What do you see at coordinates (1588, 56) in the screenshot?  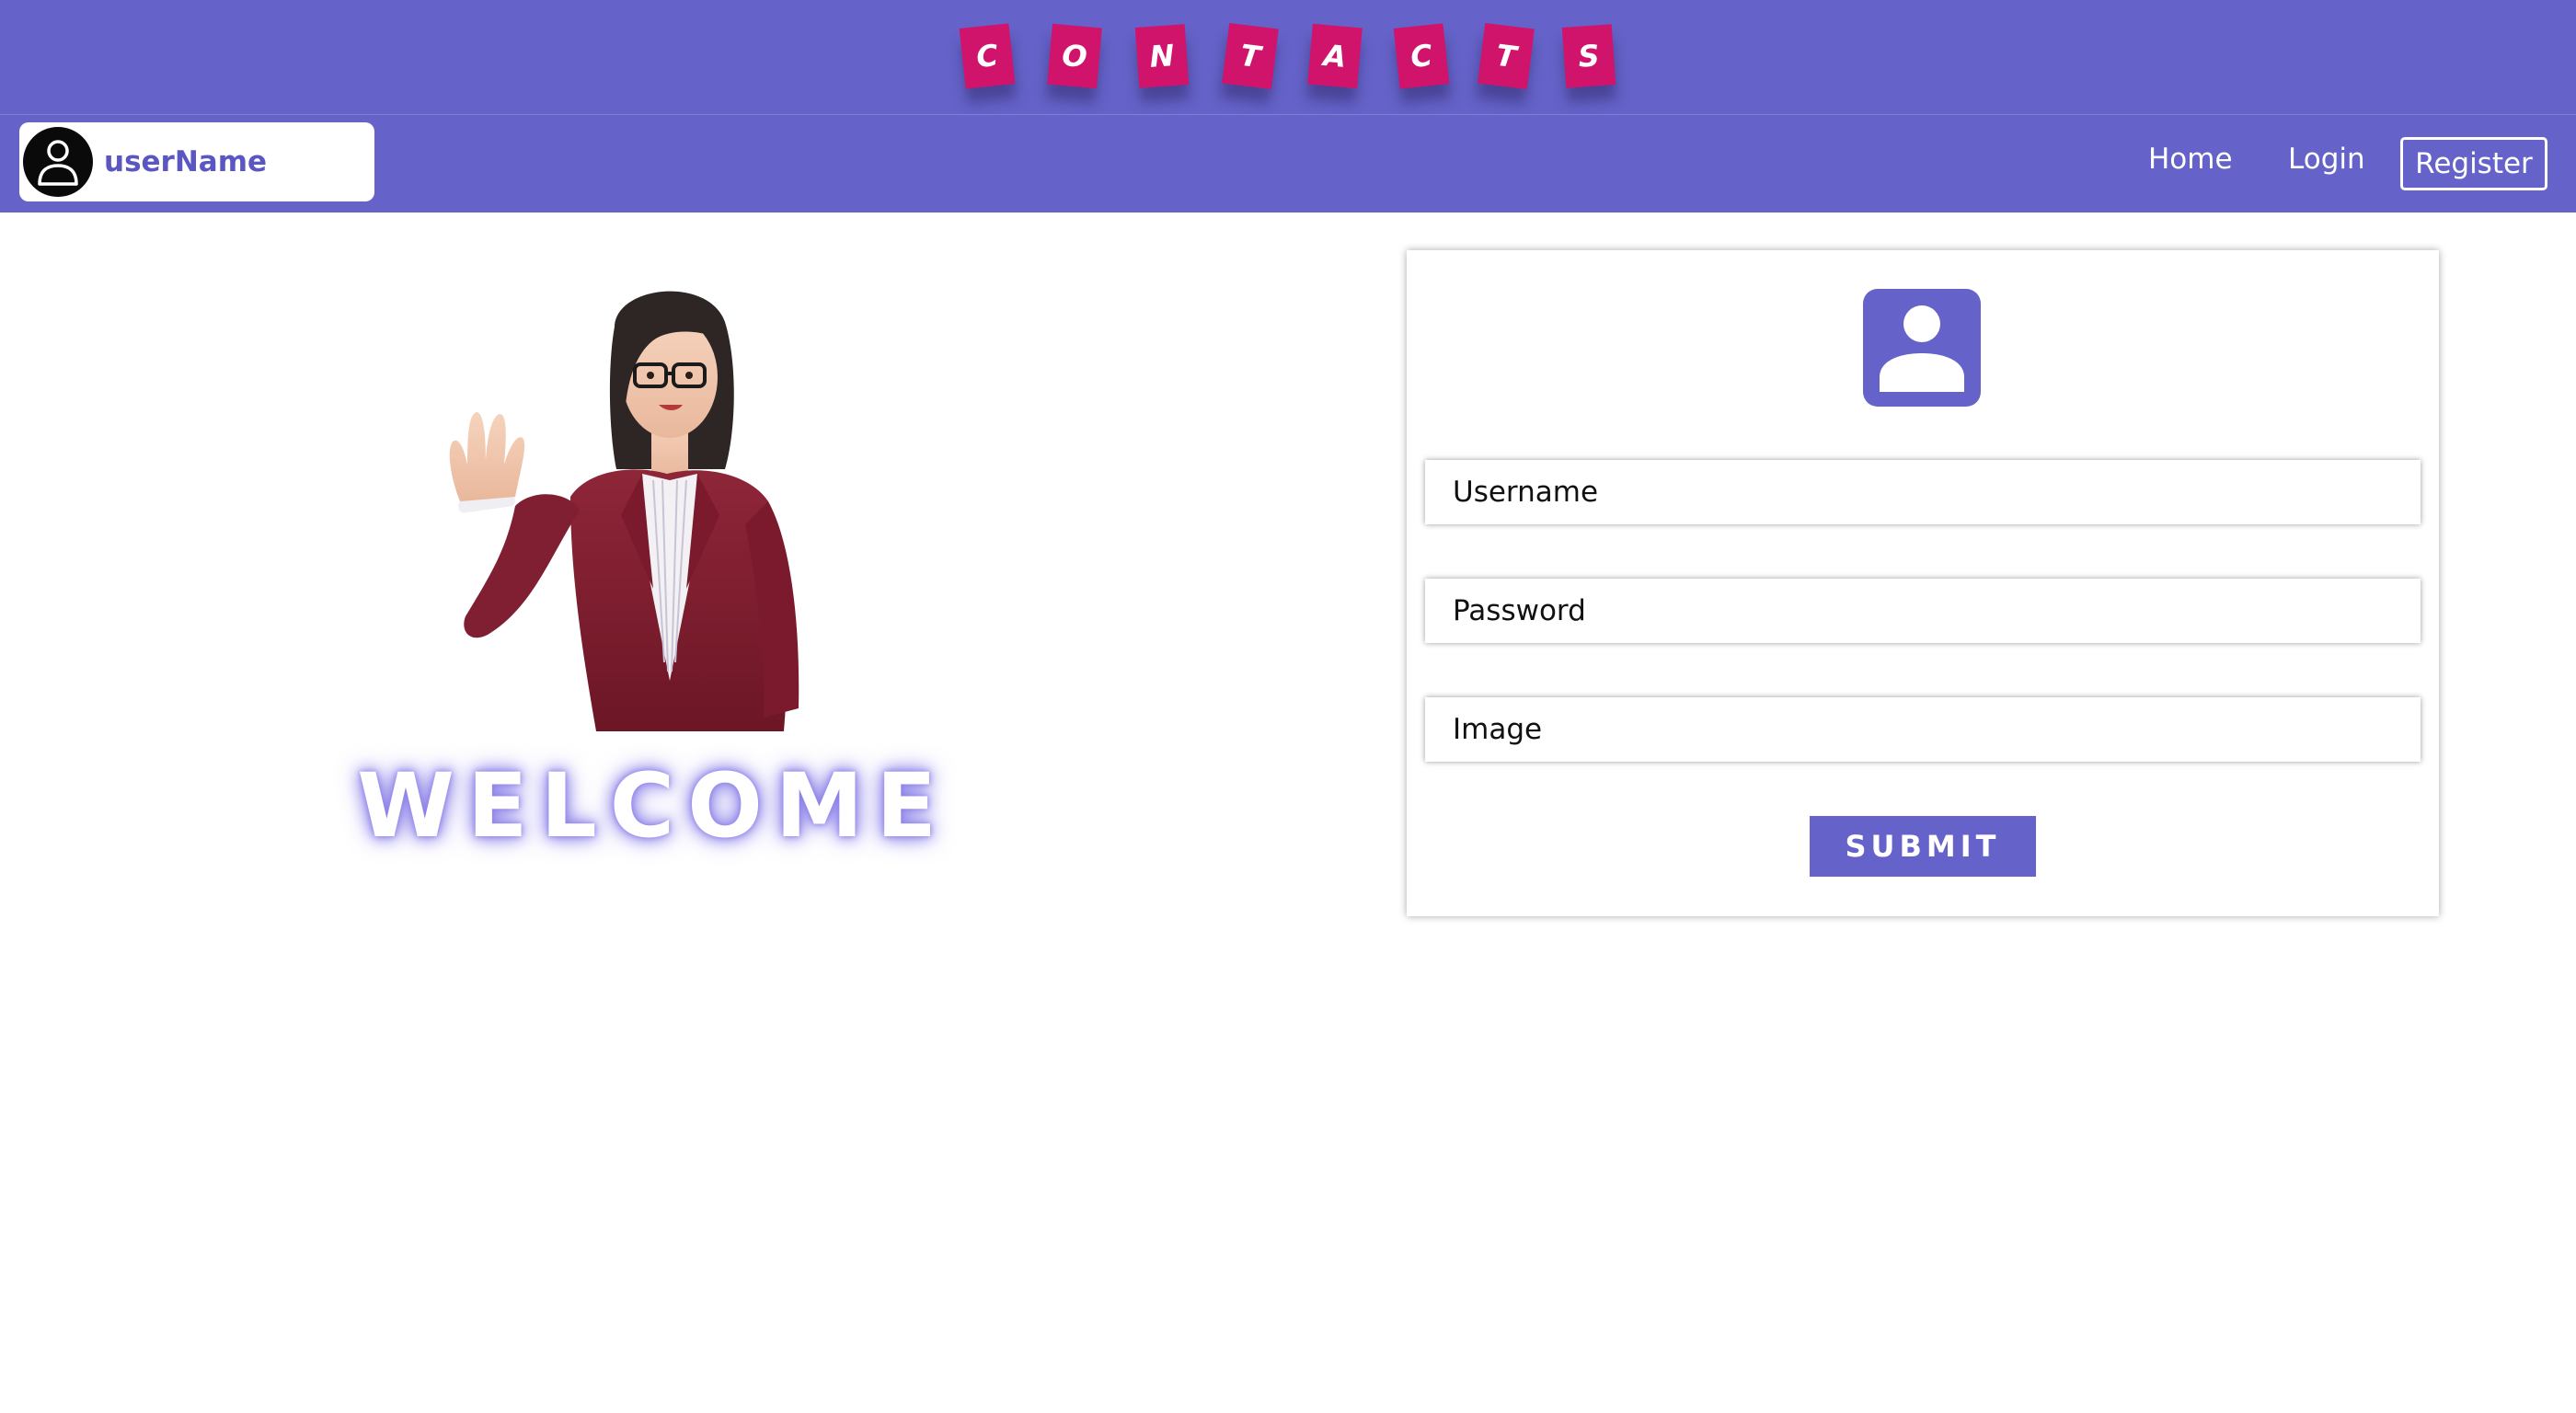 I see `title-letter-tile: S` at bounding box center [1588, 56].